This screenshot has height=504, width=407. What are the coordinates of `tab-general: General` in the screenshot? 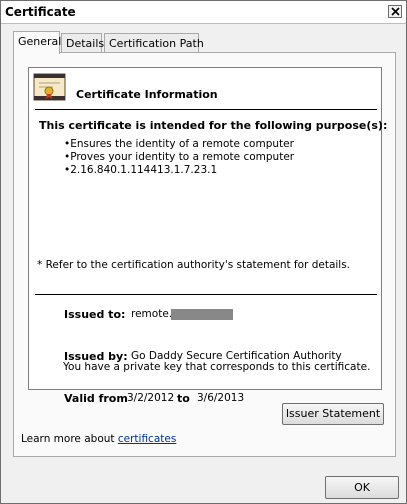 It's located at (37, 42).